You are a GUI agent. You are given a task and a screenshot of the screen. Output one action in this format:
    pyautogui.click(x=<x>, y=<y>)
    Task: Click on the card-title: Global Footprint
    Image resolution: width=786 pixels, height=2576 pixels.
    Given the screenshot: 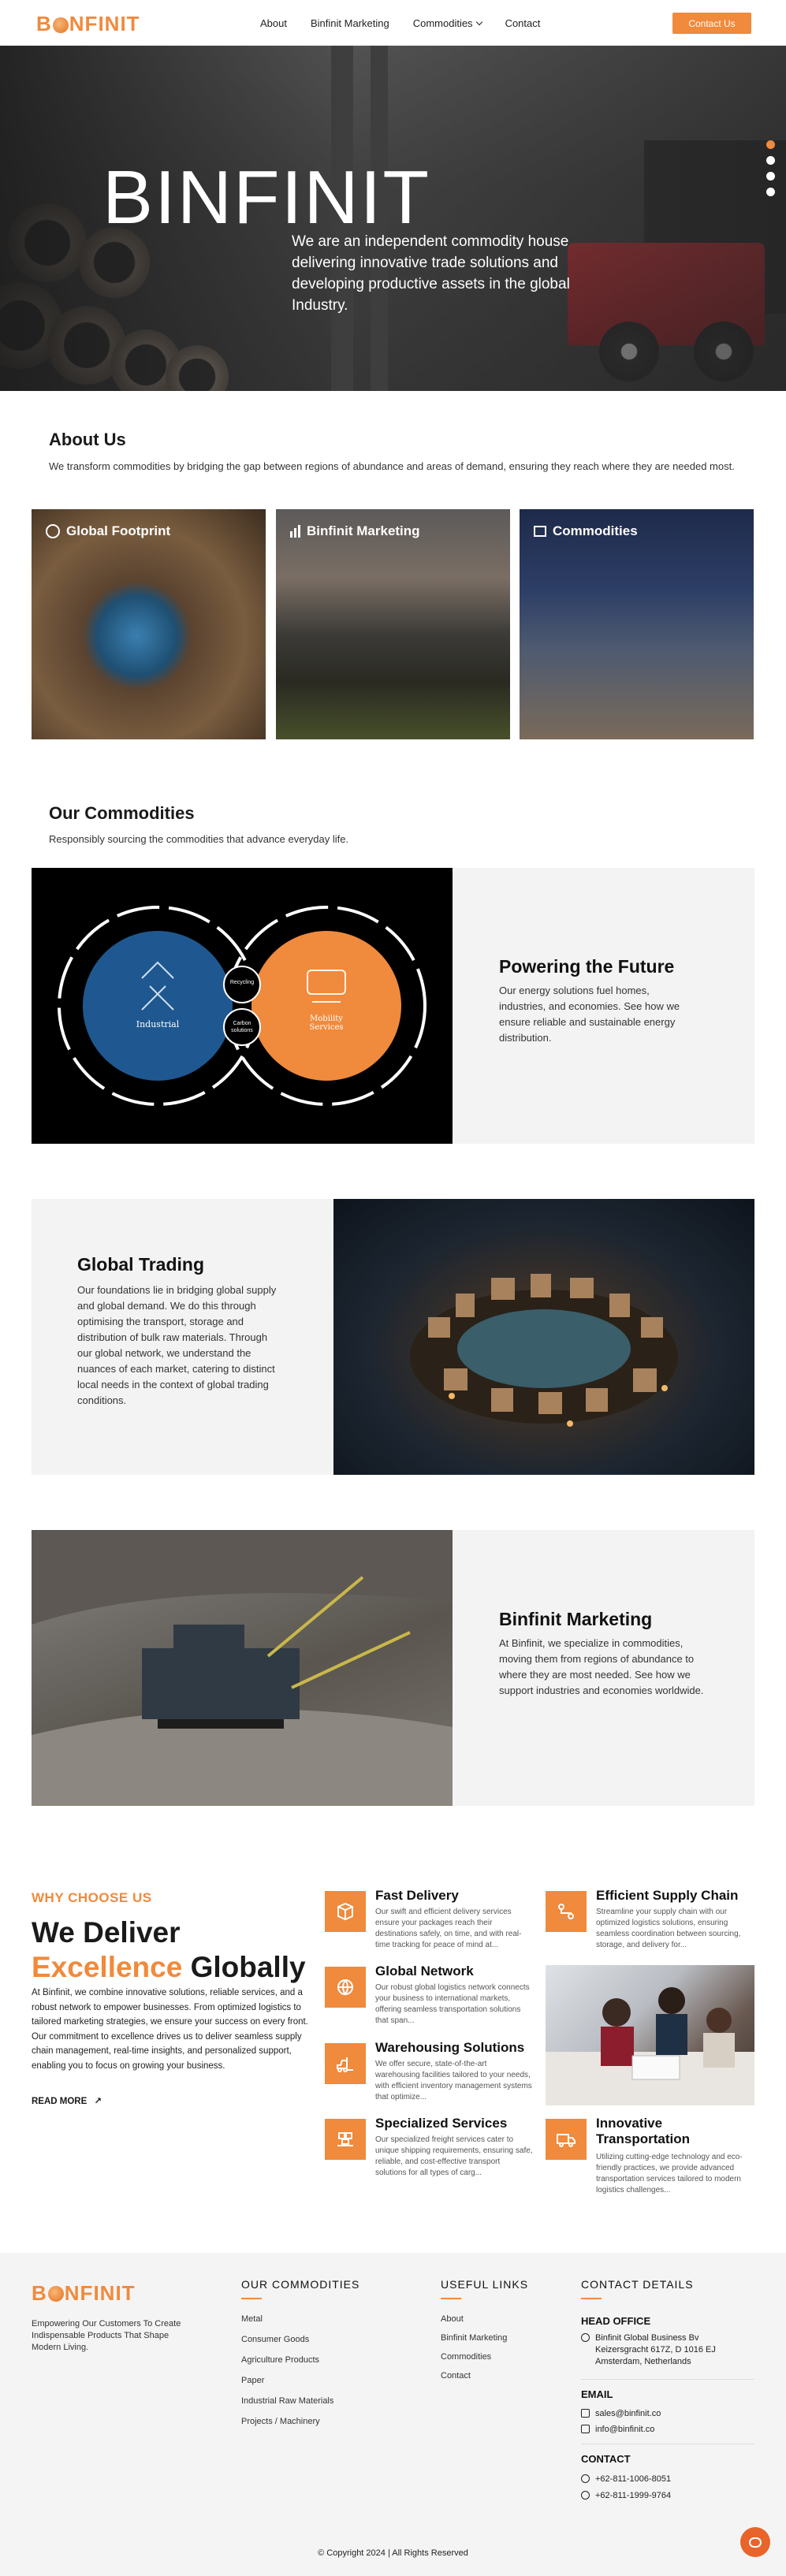 What is the action you would take?
    pyautogui.click(x=119, y=530)
    